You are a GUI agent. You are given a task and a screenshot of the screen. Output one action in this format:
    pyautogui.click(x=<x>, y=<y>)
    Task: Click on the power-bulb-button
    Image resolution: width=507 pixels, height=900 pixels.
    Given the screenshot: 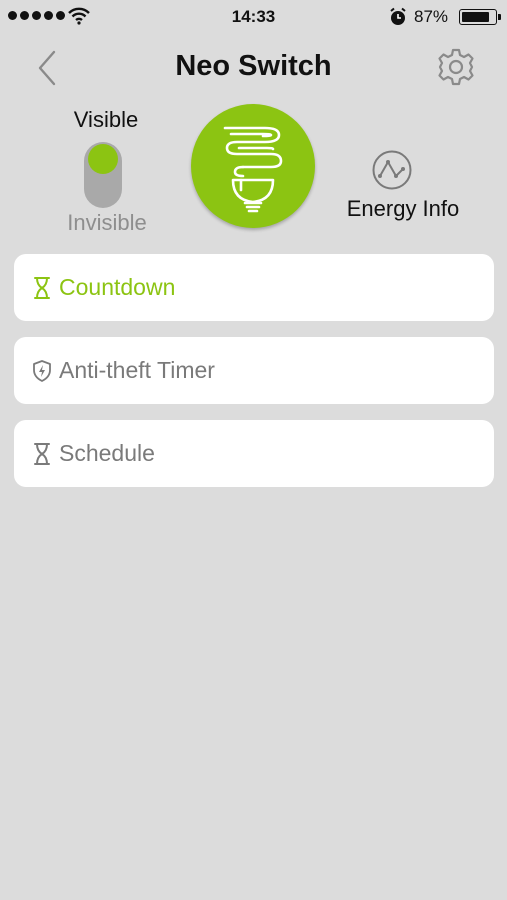 What is the action you would take?
    pyautogui.click(x=253, y=166)
    